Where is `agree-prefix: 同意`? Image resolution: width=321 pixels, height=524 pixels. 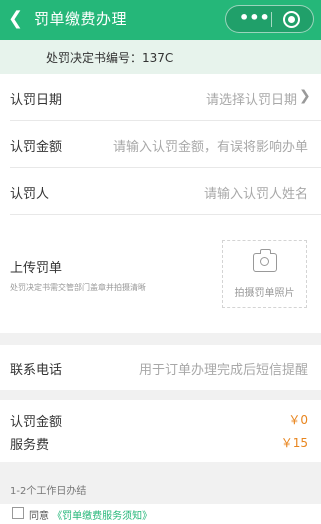 agree-prefix: 同意 is located at coordinates (39, 516).